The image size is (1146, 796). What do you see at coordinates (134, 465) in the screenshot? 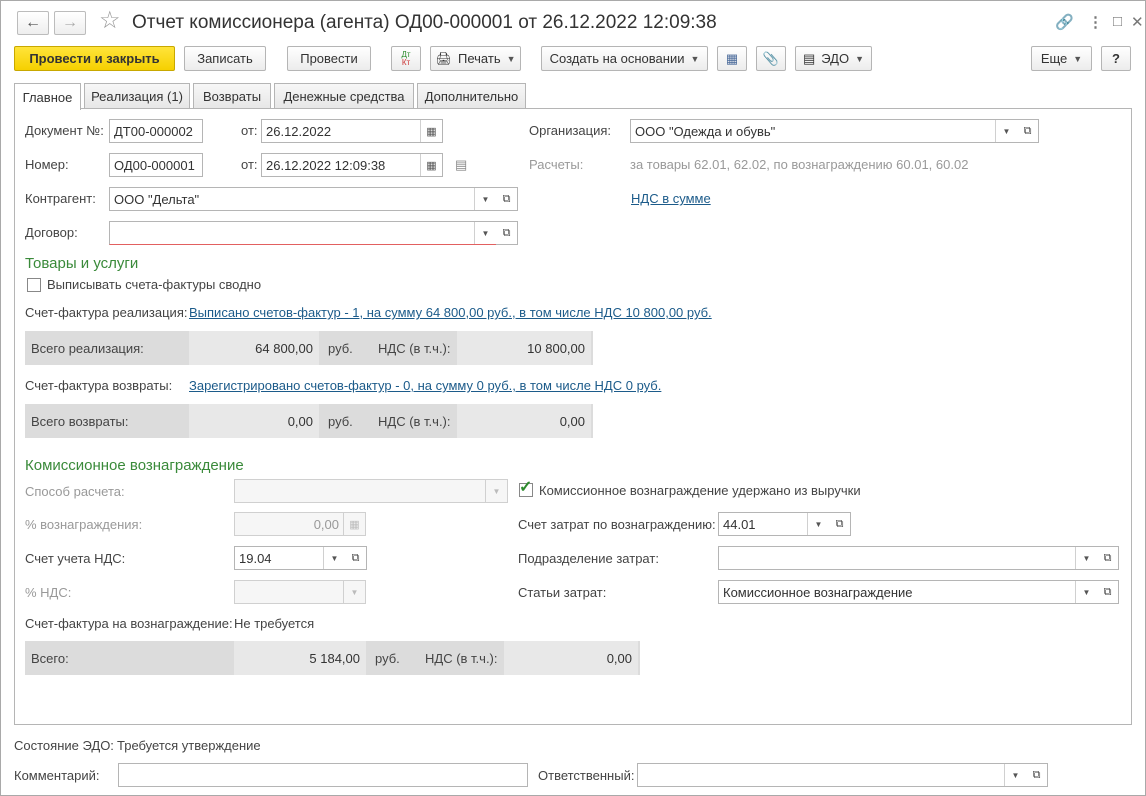
I see `commission-section-title: Комиссионное вознаграждение` at bounding box center [134, 465].